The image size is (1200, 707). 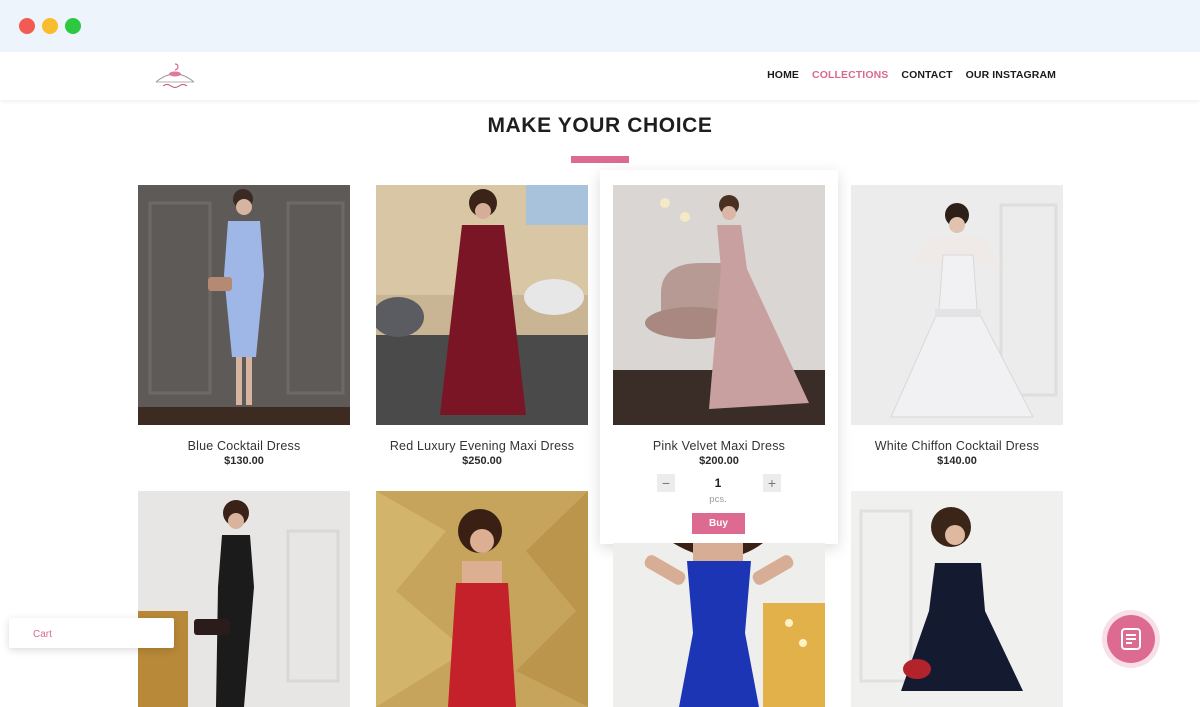 What do you see at coordinates (175, 76) in the screenshot?
I see `brand-logo` at bounding box center [175, 76].